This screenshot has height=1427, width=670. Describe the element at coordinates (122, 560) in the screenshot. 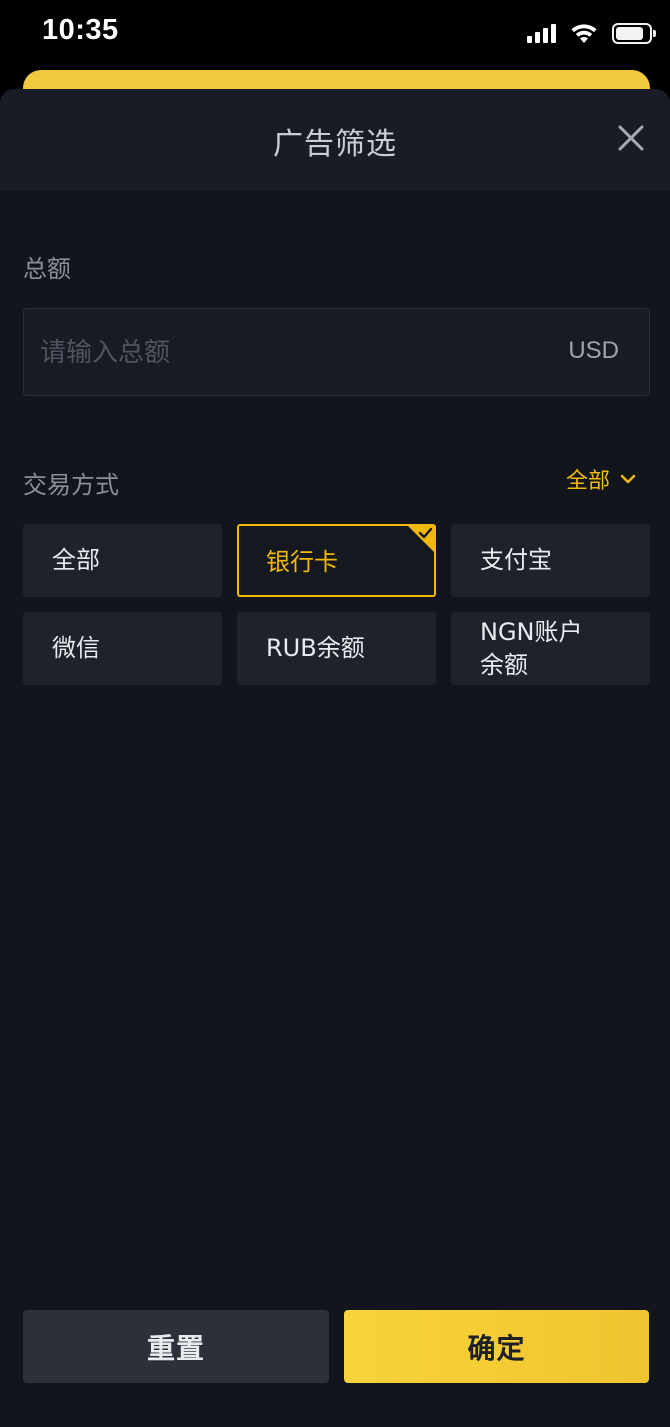

I see `method-chip-all: 全部` at that location.